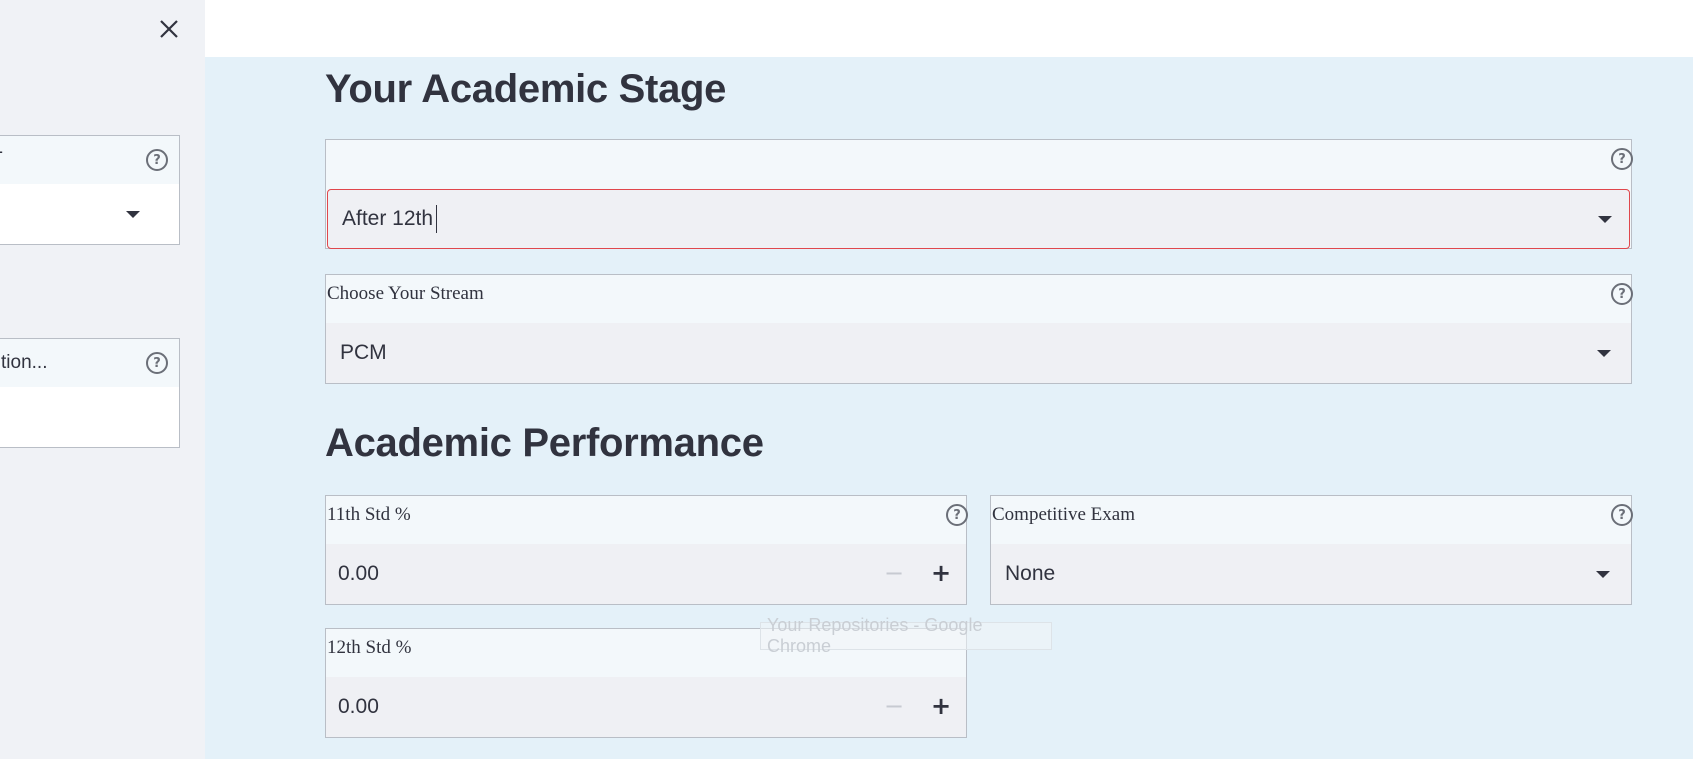 Image resolution: width=1693 pixels, height=759 pixels. I want to click on close-sidebar-button, so click(169, 29).